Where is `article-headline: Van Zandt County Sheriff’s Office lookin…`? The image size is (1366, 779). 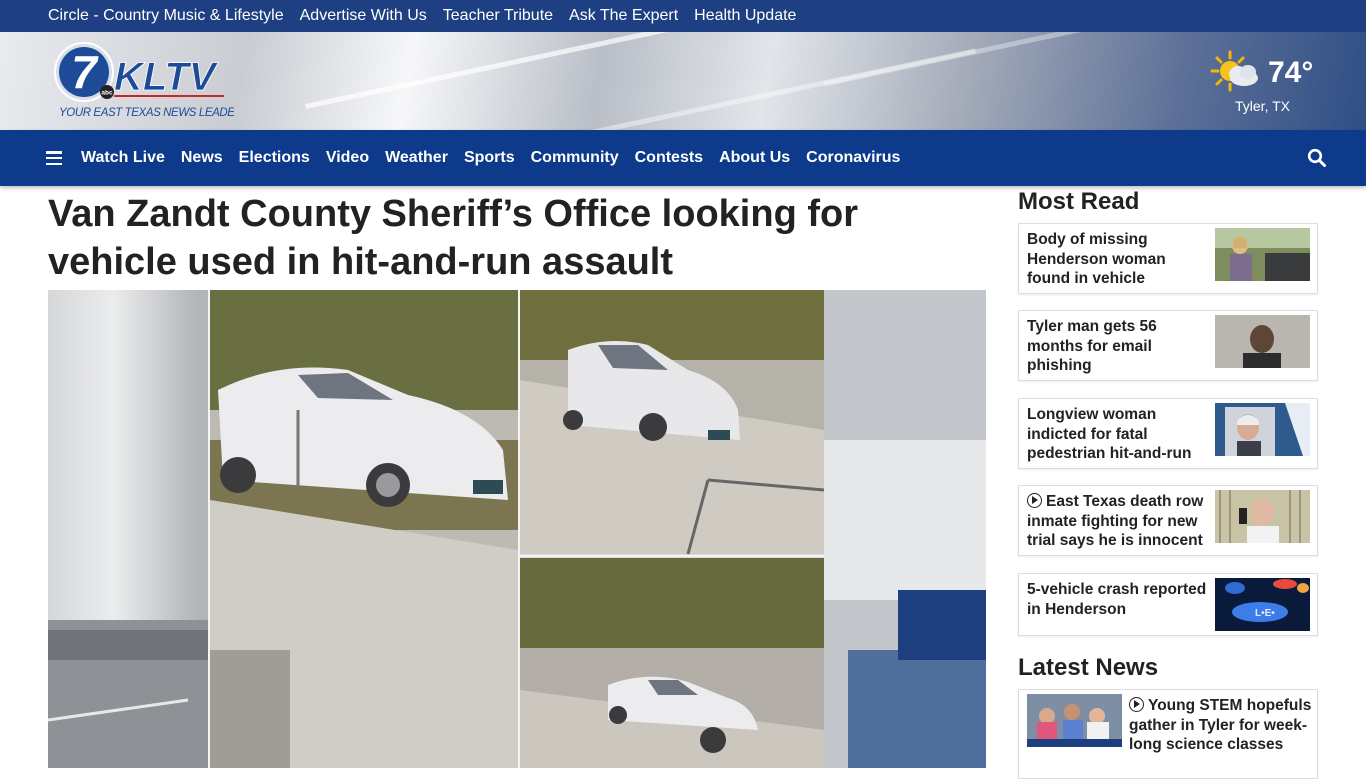
article-headline: Van Zandt County Sheriff’s Office lookin… is located at coordinates (453, 238).